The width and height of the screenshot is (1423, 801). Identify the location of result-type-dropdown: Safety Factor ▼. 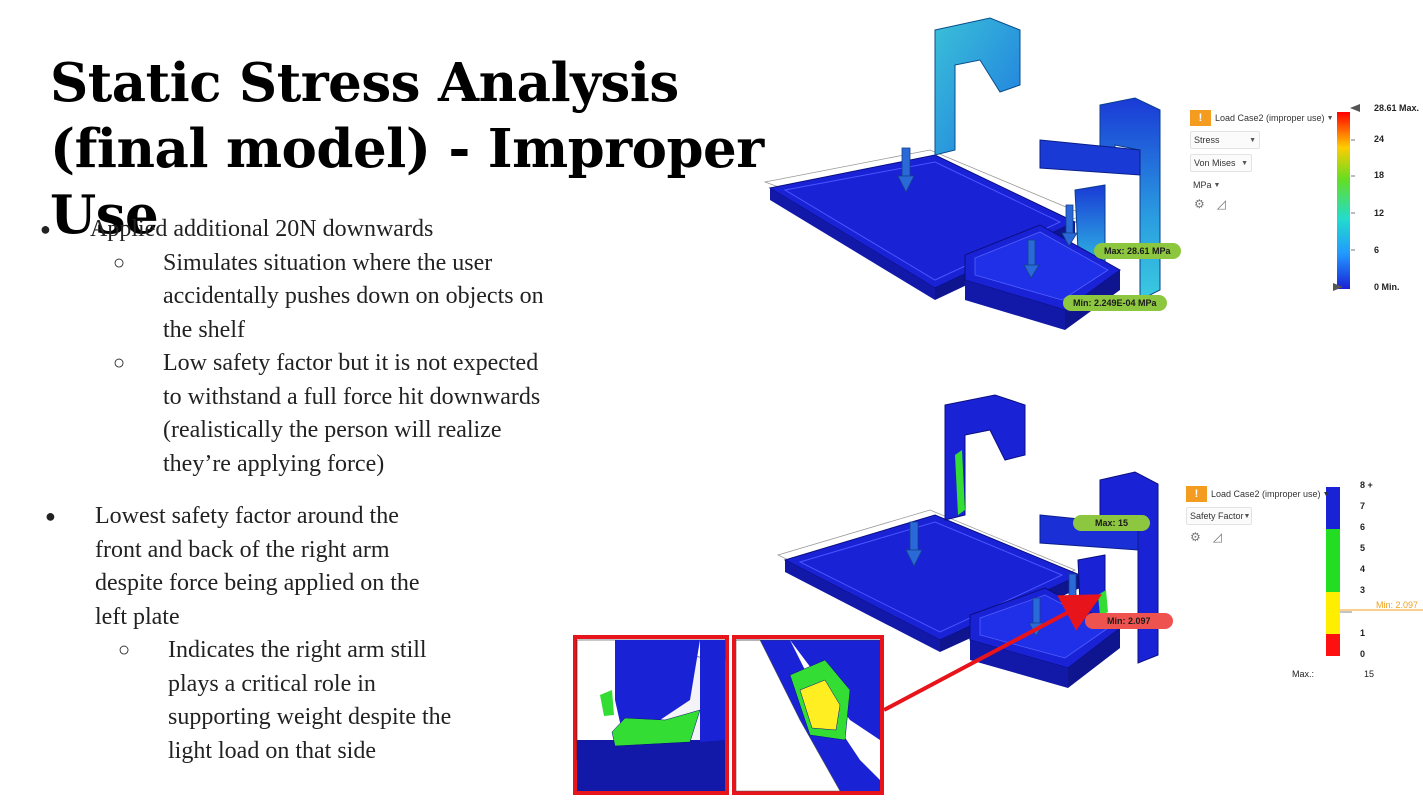
(1219, 516).